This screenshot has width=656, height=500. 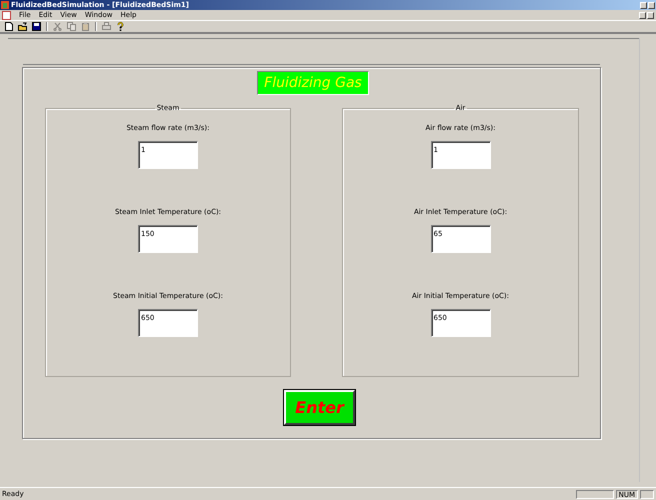 What do you see at coordinates (313, 83) in the screenshot?
I see `form-heading: Fluidizing Gas` at bounding box center [313, 83].